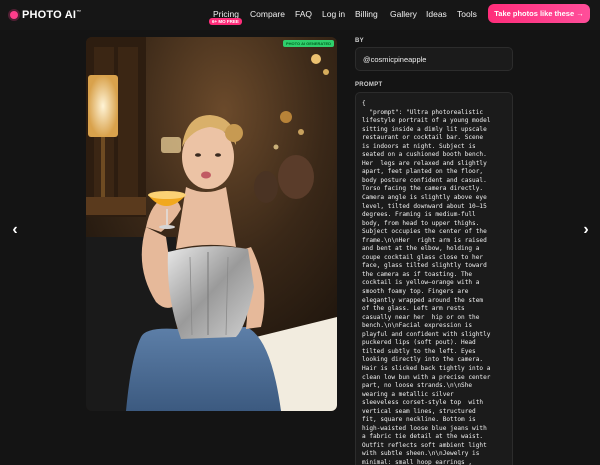  What do you see at coordinates (408, 394) in the screenshot?
I see `prompt-line: wearing a metallic silver` at bounding box center [408, 394].